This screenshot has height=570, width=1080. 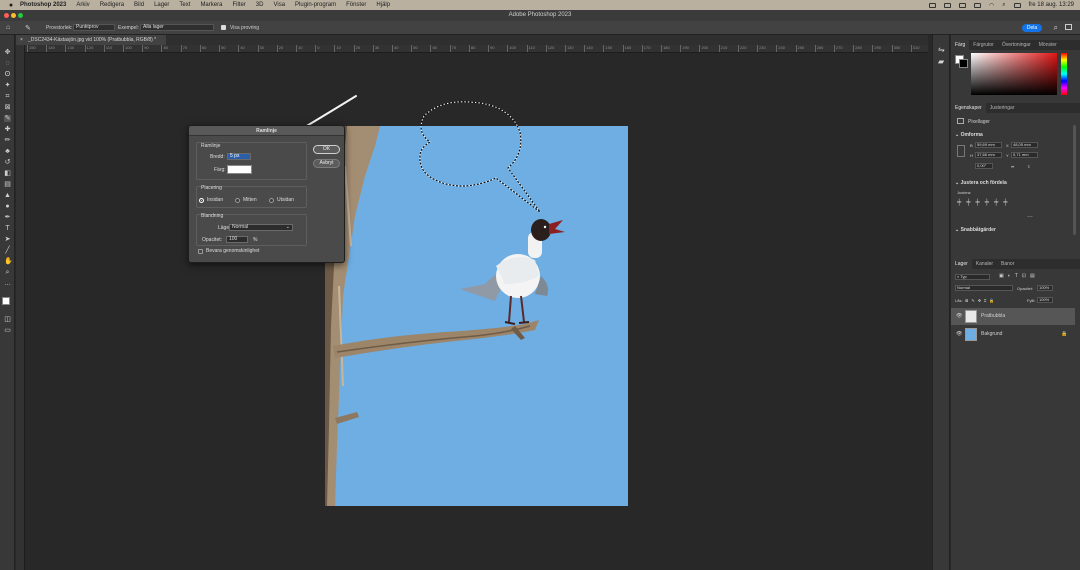 I want to click on marquee-tool-icon: ◌, so click(x=7, y=63).